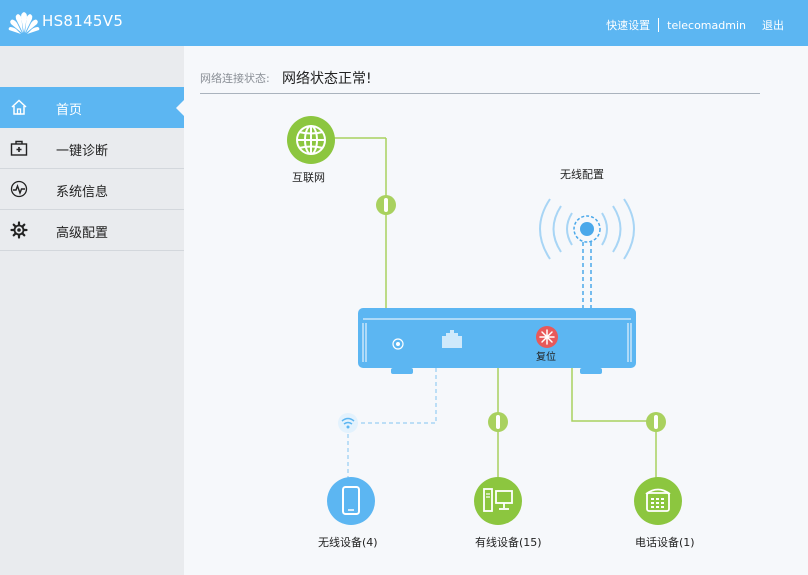 The height and width of the screenshot is (575, 808). What do you see at coordinates (19, 230) in the screenshot?
I see `gear-icon` at bounding box center [19, 230].